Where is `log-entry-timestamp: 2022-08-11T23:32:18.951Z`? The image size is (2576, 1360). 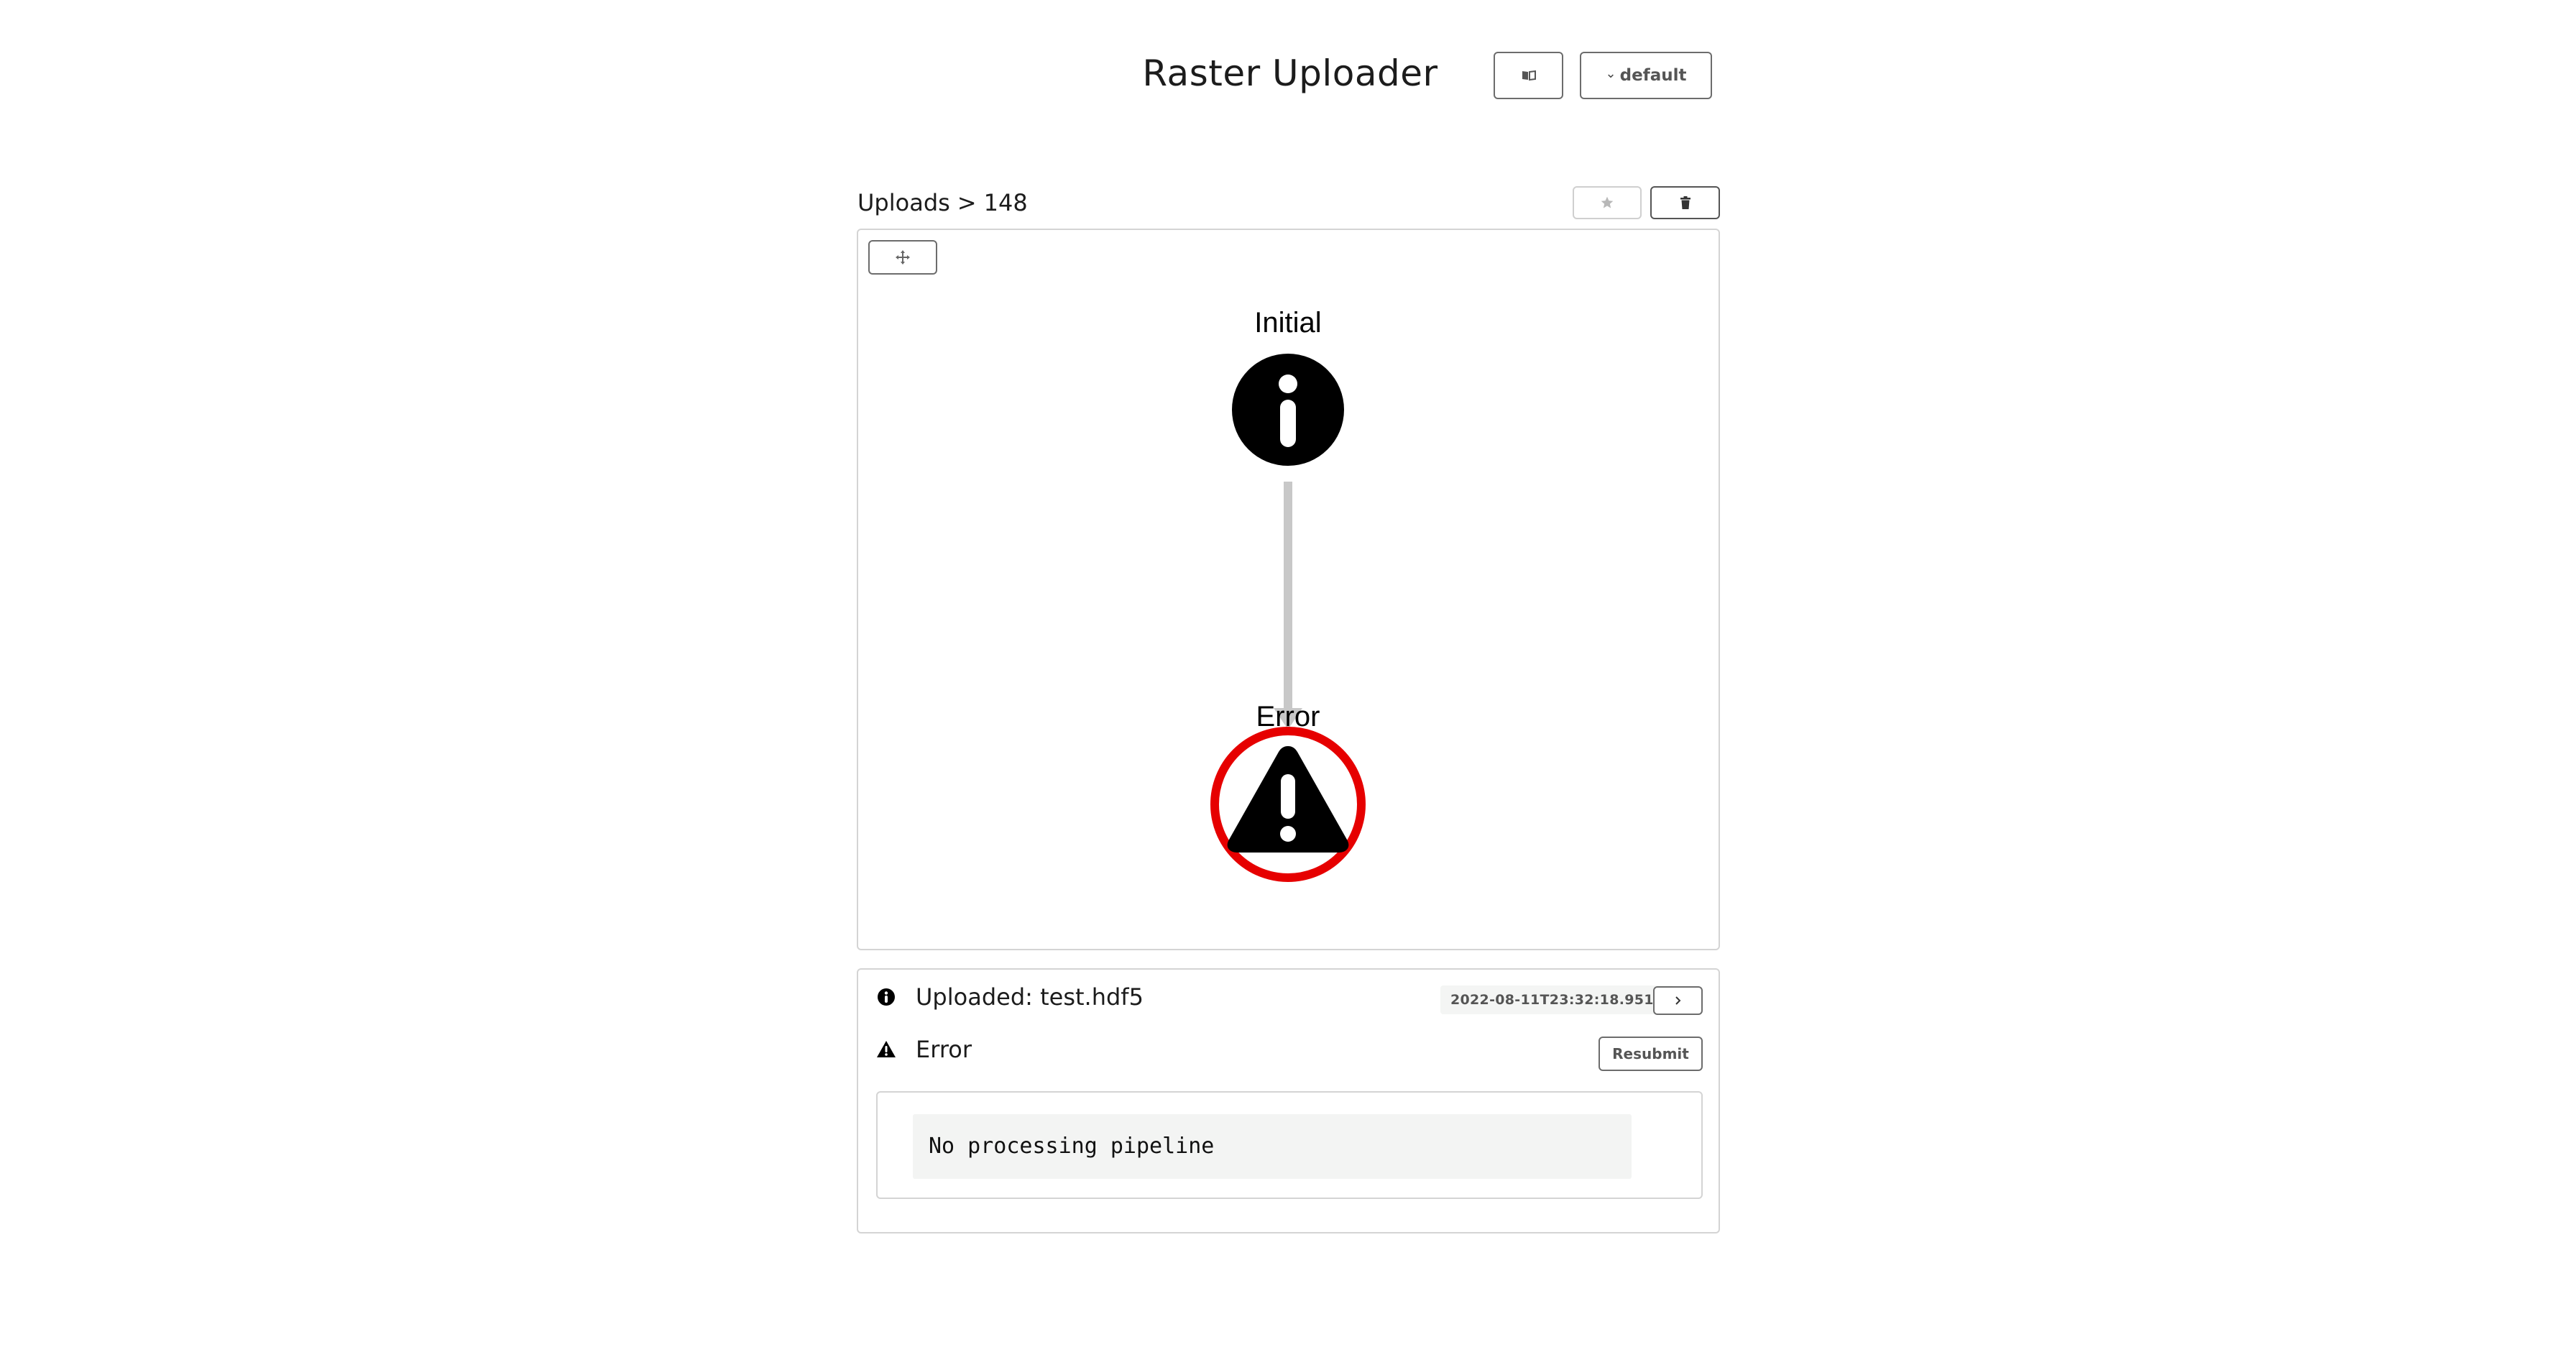
log-entry-timestamp: 2022-08-11T23:32:18.951Z is located at coordinates (1557, 999).